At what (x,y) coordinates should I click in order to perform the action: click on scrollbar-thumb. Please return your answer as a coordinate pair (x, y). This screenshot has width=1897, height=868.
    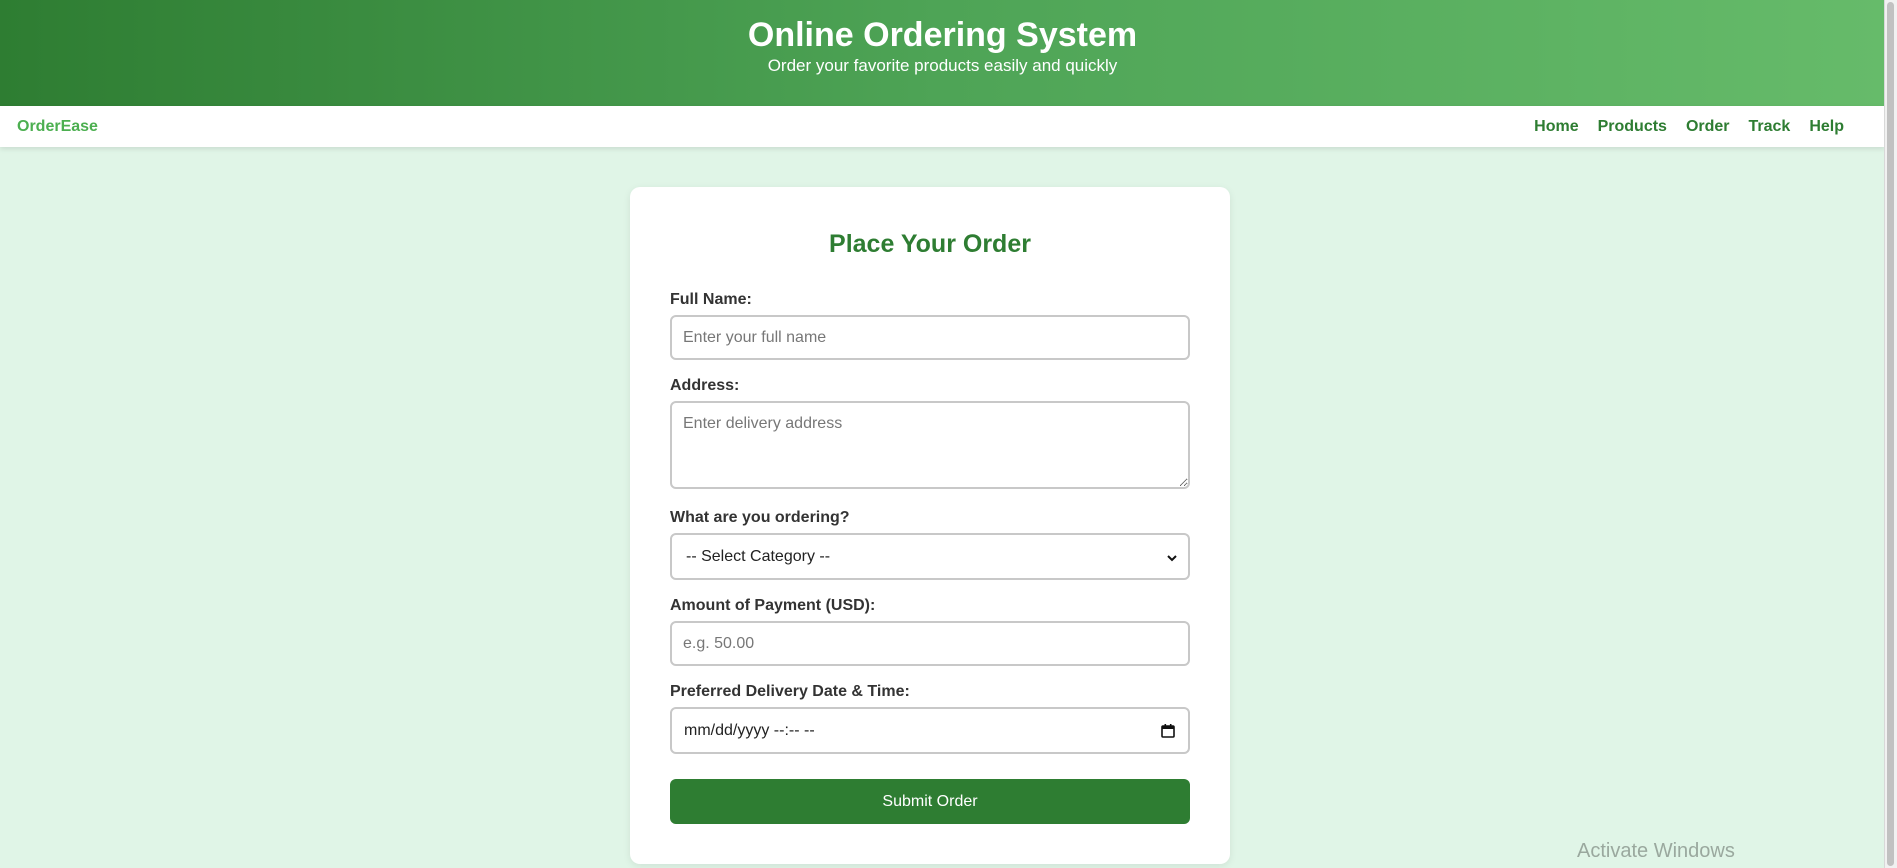
    Looking at the image, I should click on (1890, 434).